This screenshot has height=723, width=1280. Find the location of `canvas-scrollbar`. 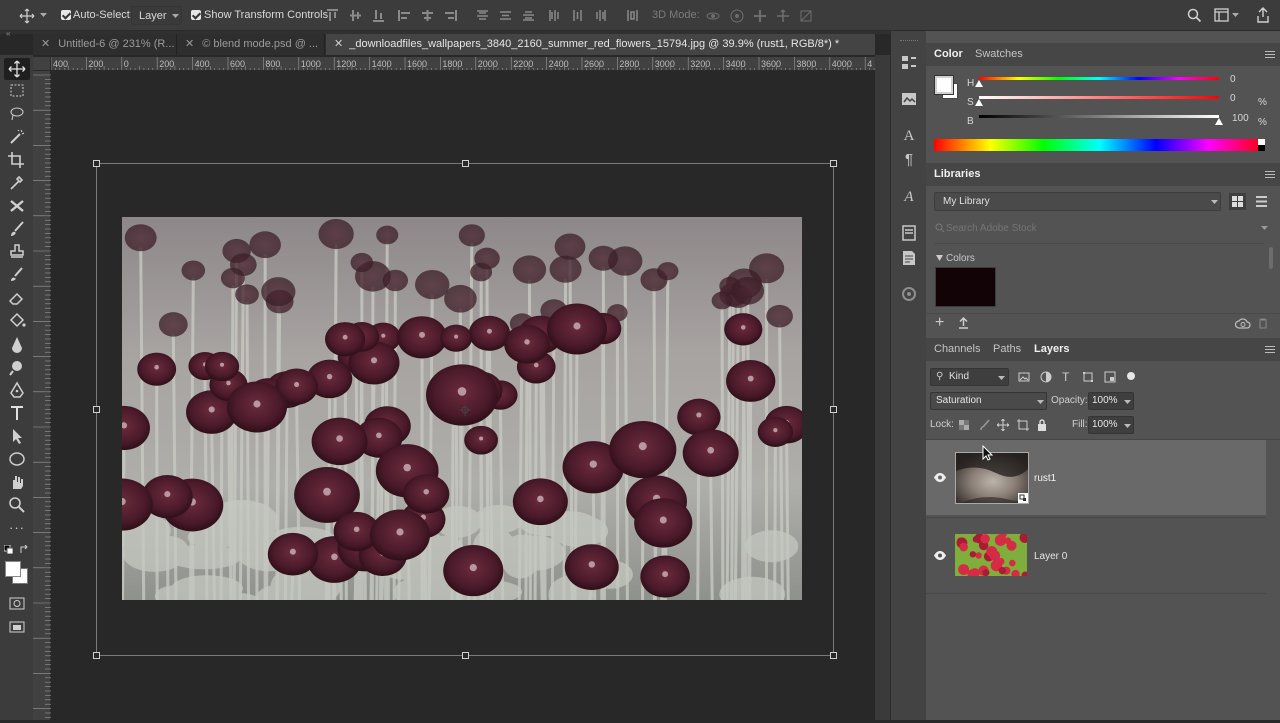

canvas-scrollbar is located at coordinates (882, 387).